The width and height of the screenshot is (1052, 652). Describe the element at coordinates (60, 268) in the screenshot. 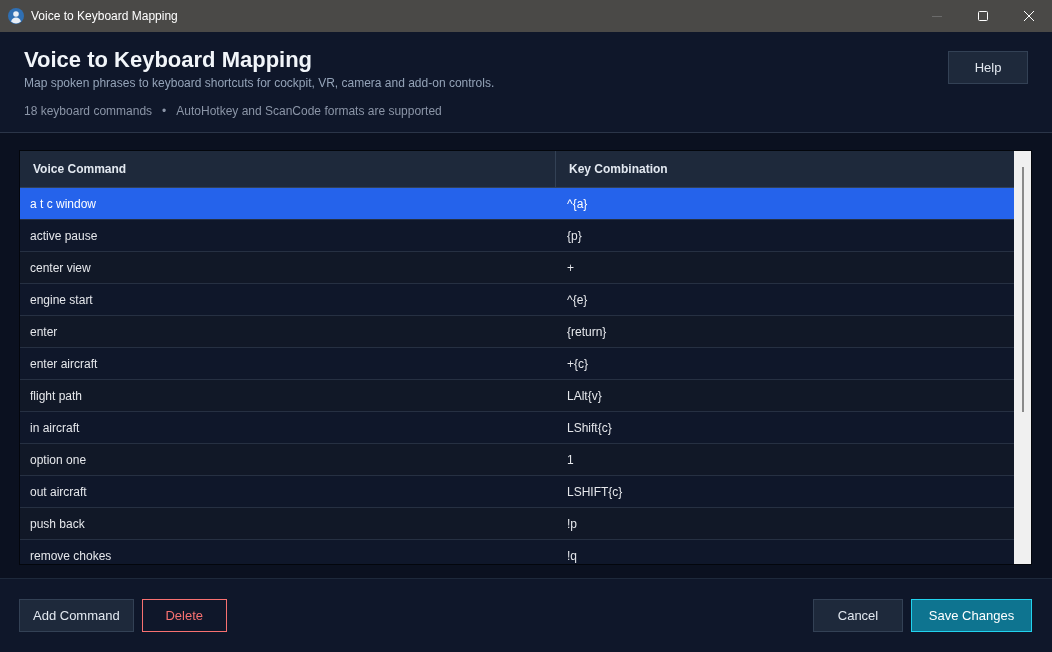

I see `table-cell-text: center view` at that location.